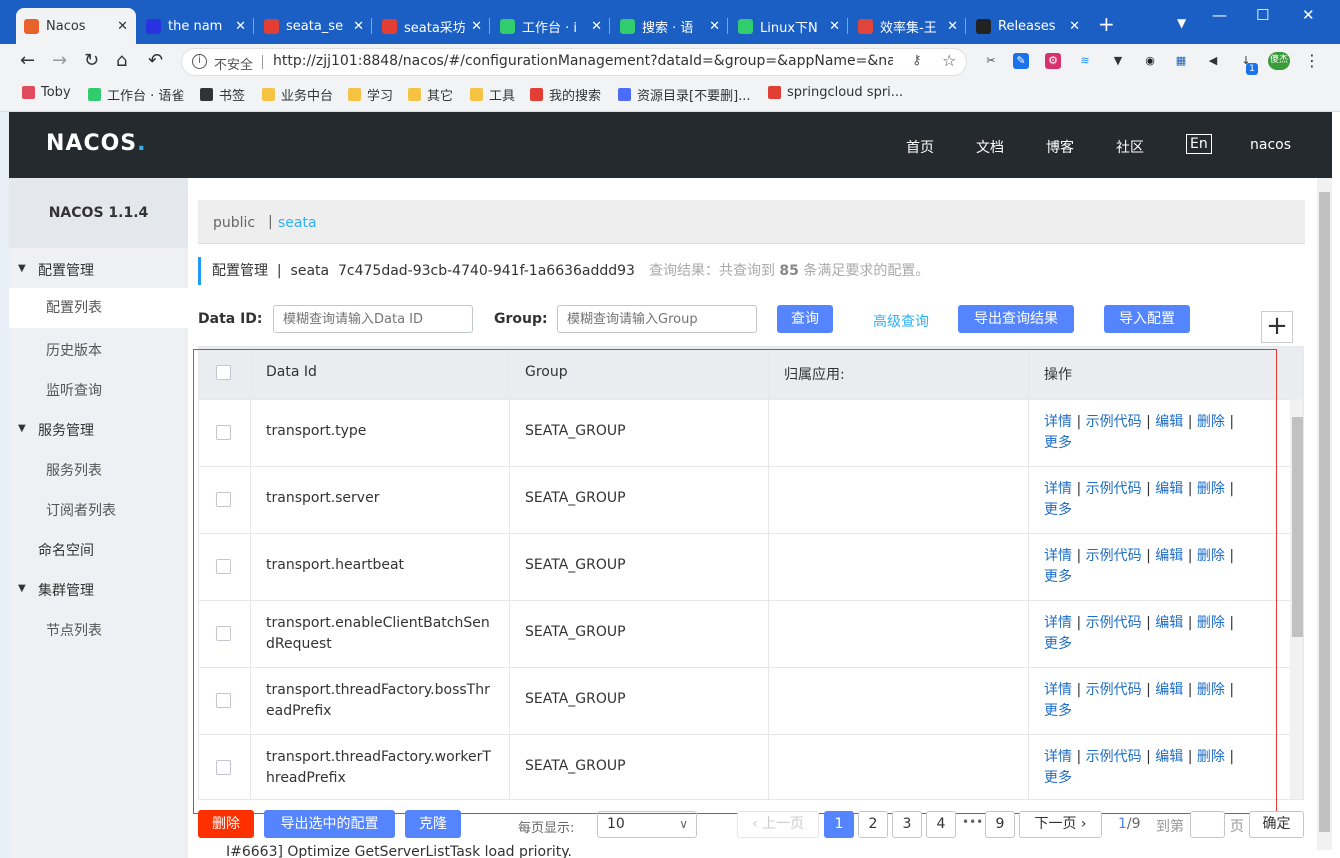 This screenshot has height=858, width=1340. Describe the element at coordinates (1147, 319) in the screenshot. I see `import-config-button: 导入配置` at that location.